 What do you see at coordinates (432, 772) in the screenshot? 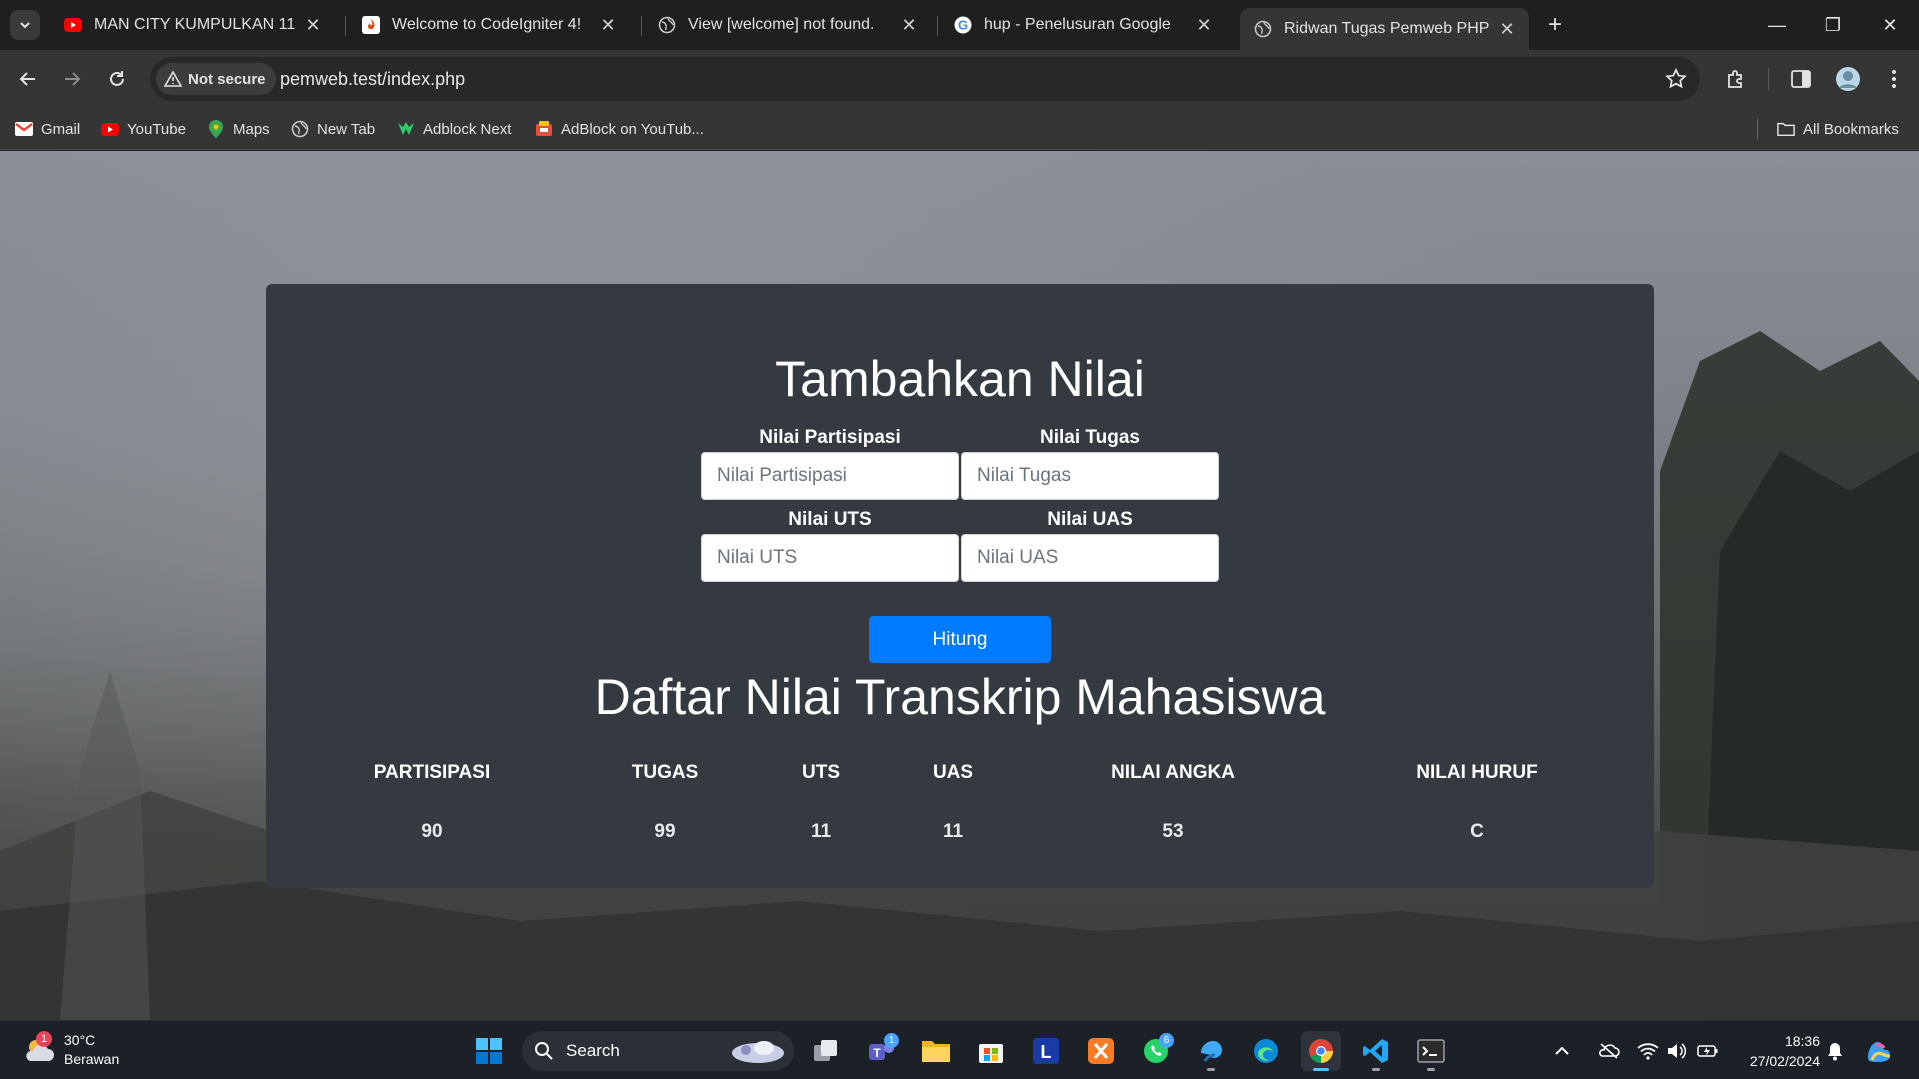
I see `header-partisipasi: PARTISIPASI` at bounding box center [432, 772].